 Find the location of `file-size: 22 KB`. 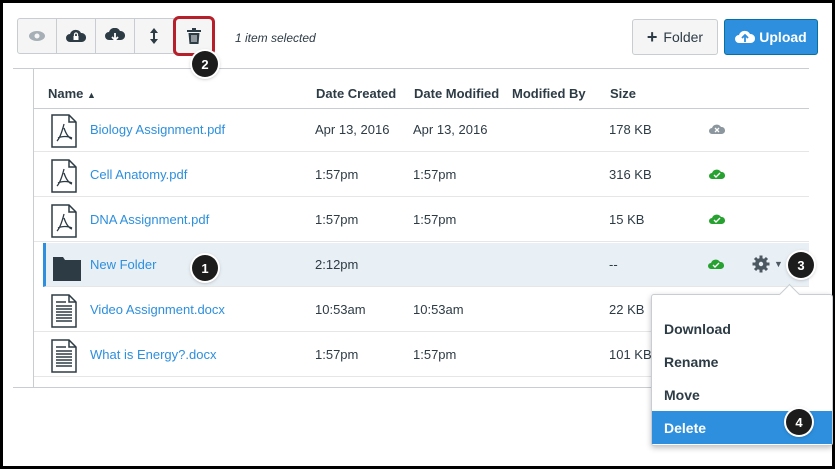

file-size: 22 KB is located at coordinates (627, 309).